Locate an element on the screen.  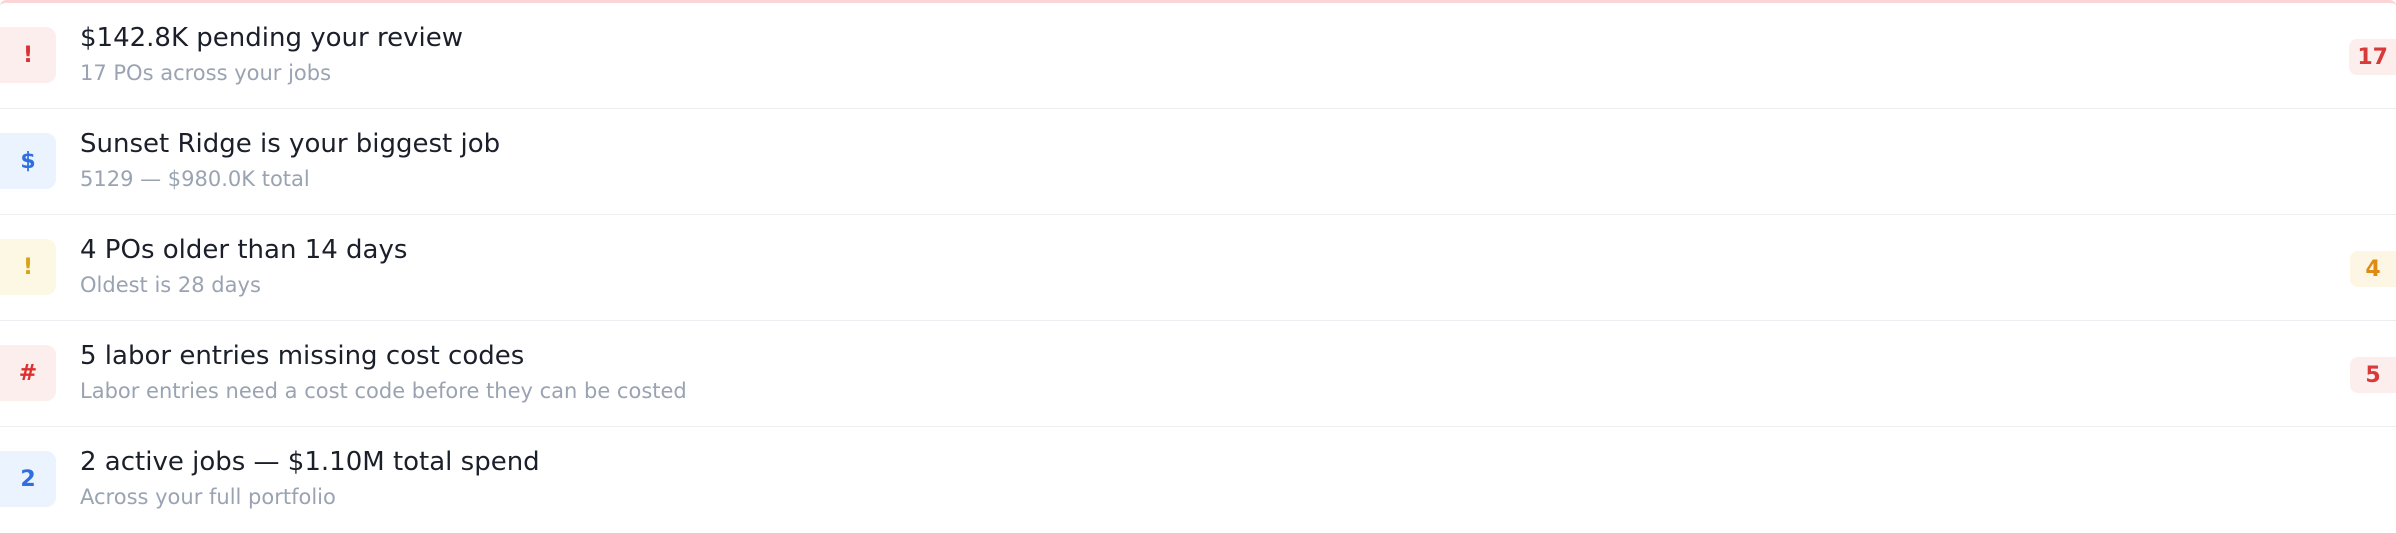
count-icon: 2 is located at coordinates (28, 479).